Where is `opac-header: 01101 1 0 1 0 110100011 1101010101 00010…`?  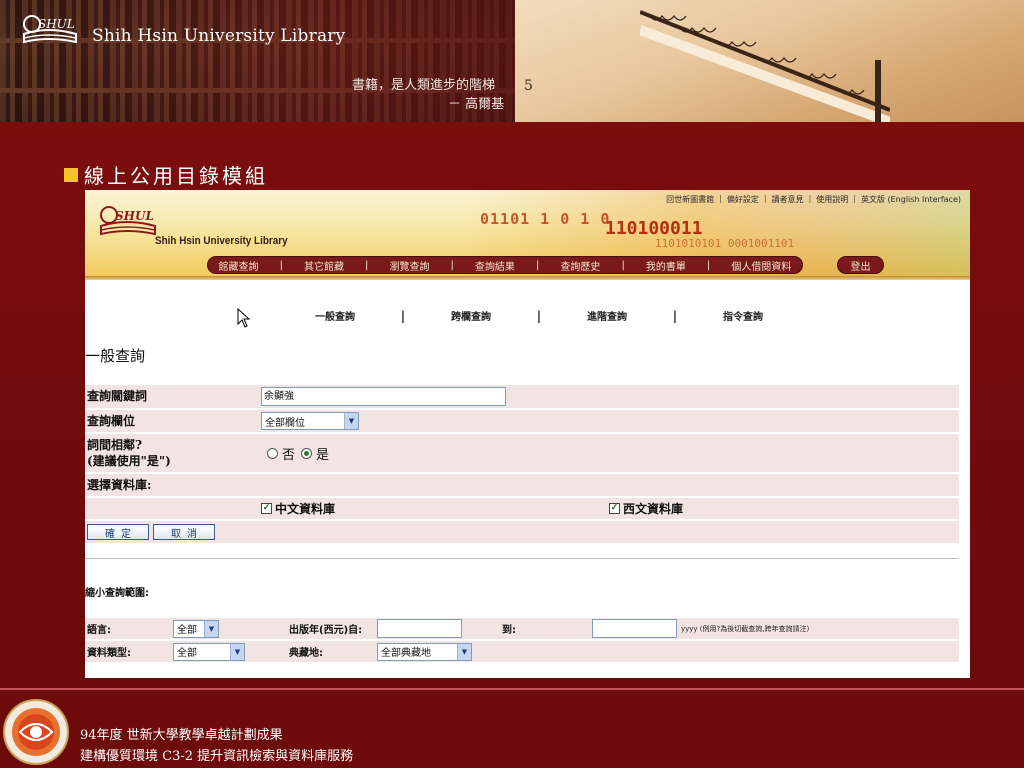 opac-header: 01101 1 0 1 0 110100011 1101010101 00010… is located at coordinates (527, 234).